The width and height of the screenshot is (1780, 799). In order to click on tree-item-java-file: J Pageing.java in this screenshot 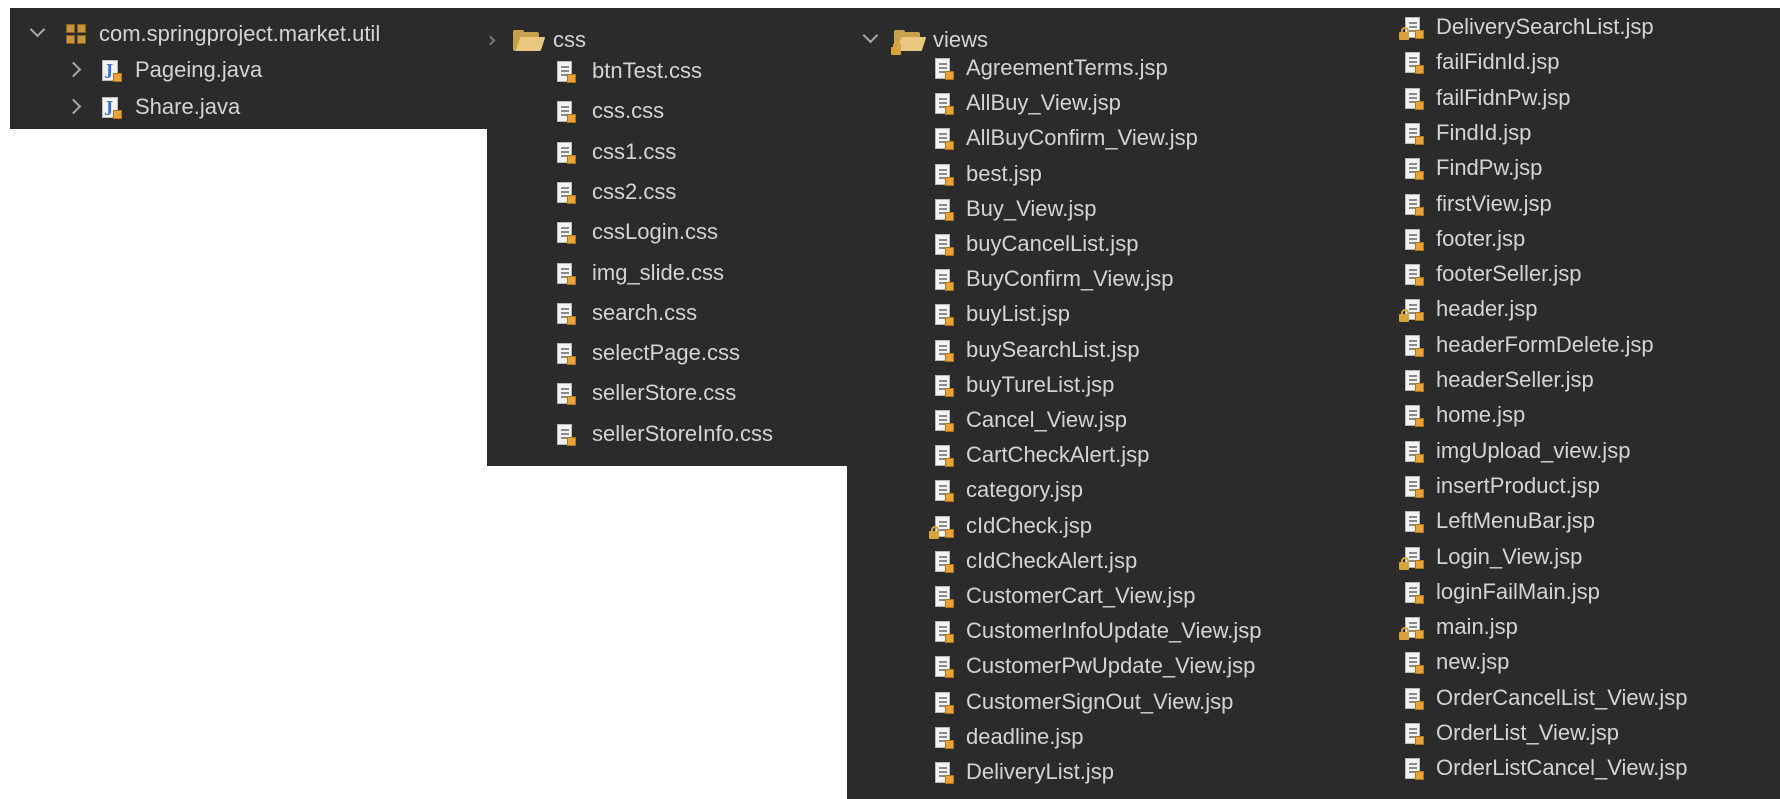, I will do `click(287, 70)`.